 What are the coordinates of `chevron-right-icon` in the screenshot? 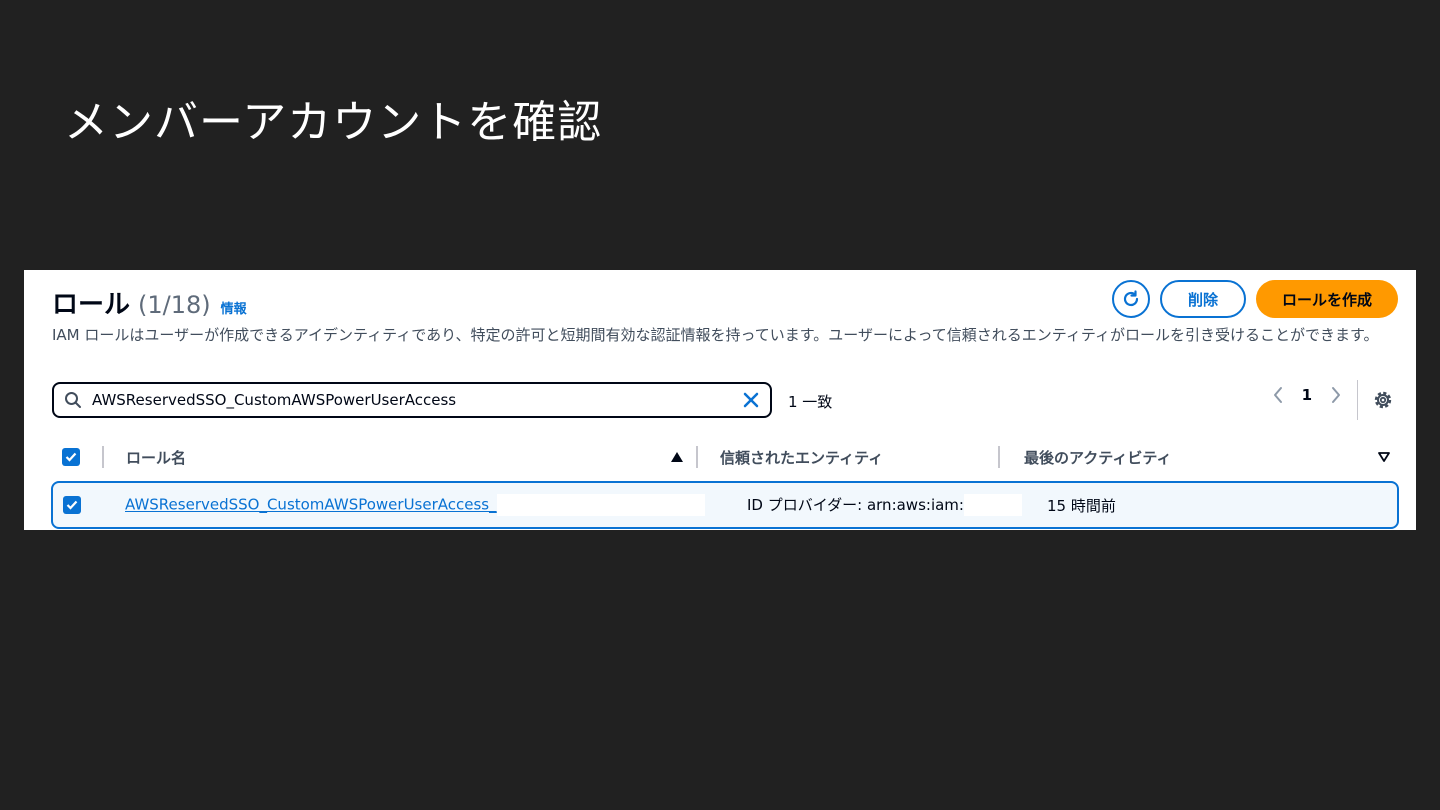 It's located at (1336, 395).